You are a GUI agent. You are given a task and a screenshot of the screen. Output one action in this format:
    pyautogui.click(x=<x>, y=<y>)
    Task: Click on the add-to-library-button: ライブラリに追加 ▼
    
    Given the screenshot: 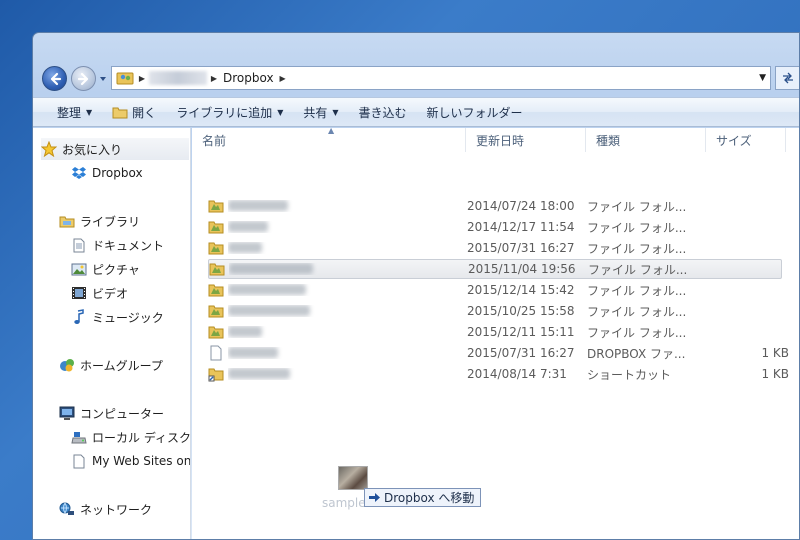 What is the action you would take?
    pyautogui.click(x=229, y=112)
    